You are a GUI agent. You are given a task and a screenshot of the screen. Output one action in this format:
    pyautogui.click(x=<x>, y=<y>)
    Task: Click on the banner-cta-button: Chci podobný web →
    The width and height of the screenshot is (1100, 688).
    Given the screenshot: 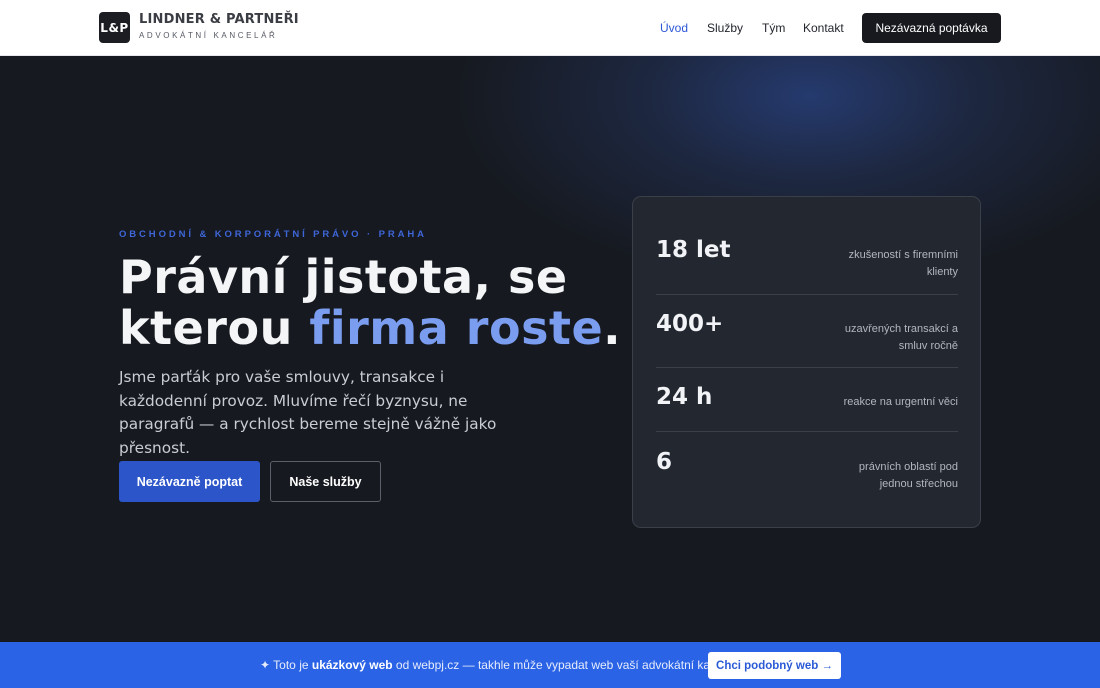 What is the action you would take?
    pyautogui.click(x=774, y=665)
    